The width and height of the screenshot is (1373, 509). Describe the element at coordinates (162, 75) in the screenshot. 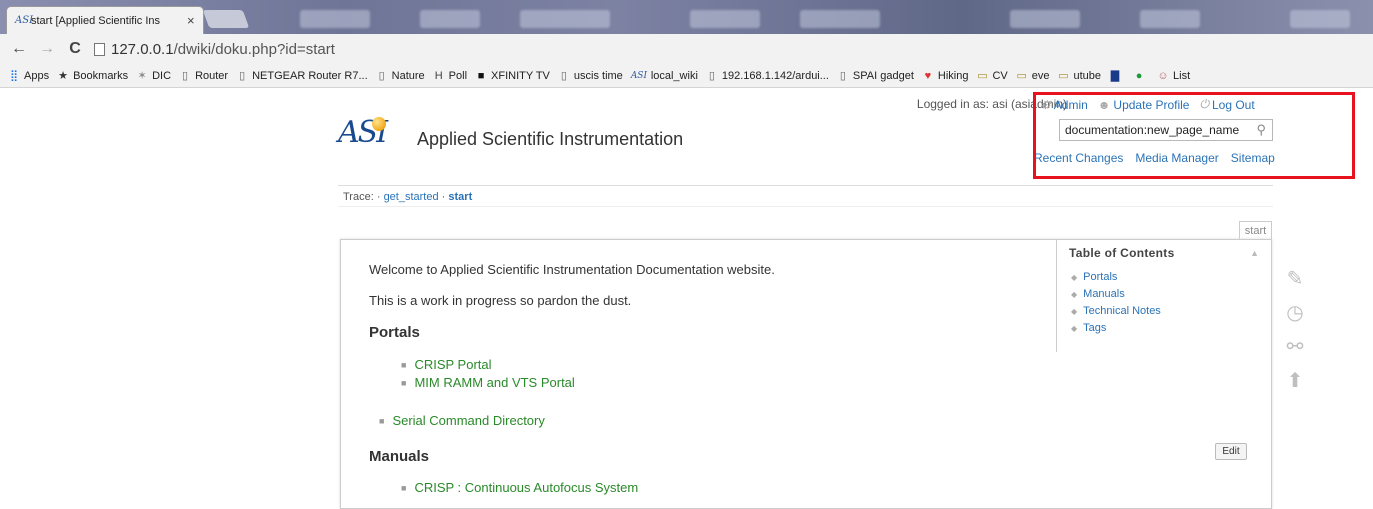

I see `bookmark-label: DIC` at that location.